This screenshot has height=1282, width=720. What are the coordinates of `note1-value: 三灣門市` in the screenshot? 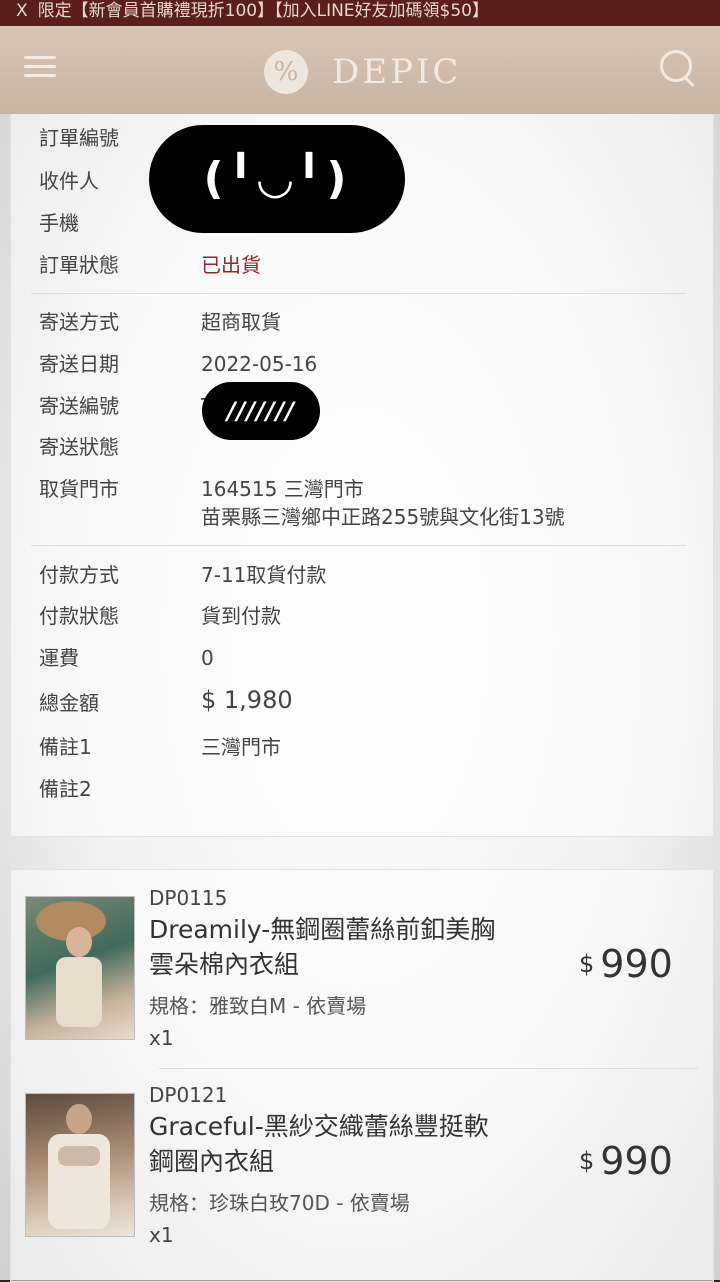 It's located at (241, 747).